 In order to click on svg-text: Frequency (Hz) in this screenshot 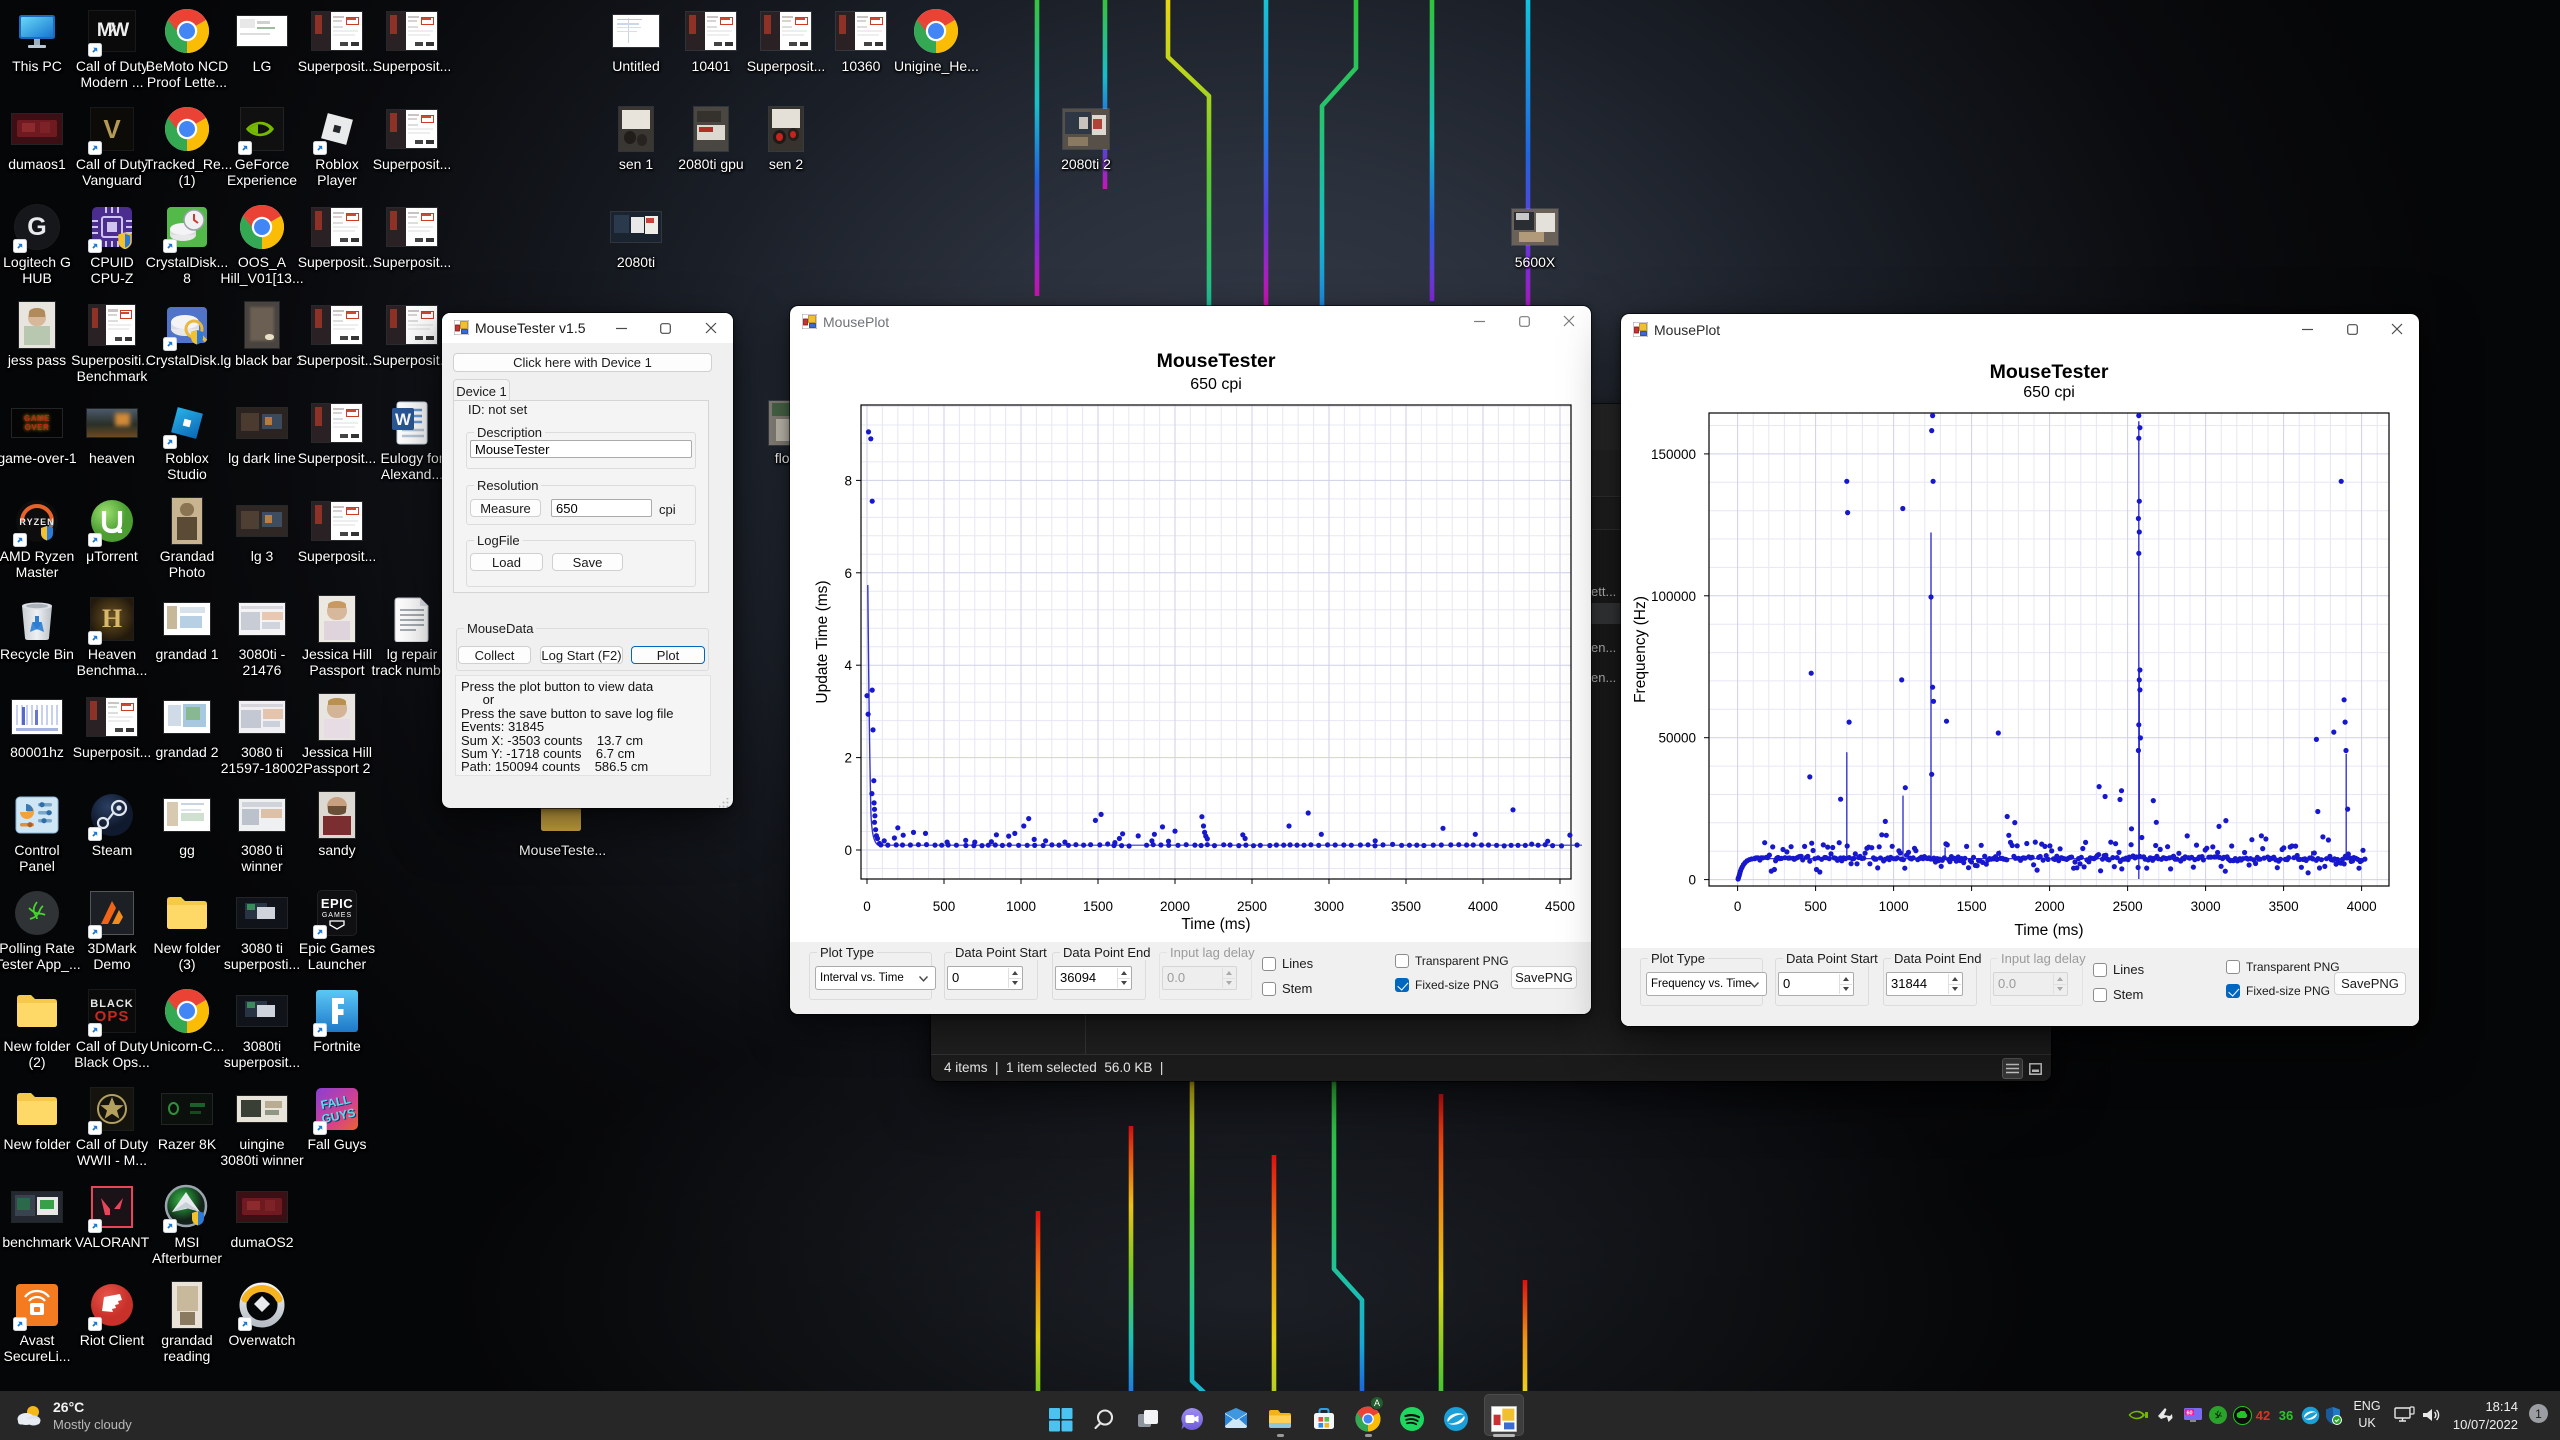, I will do `click(1640, 649)`.